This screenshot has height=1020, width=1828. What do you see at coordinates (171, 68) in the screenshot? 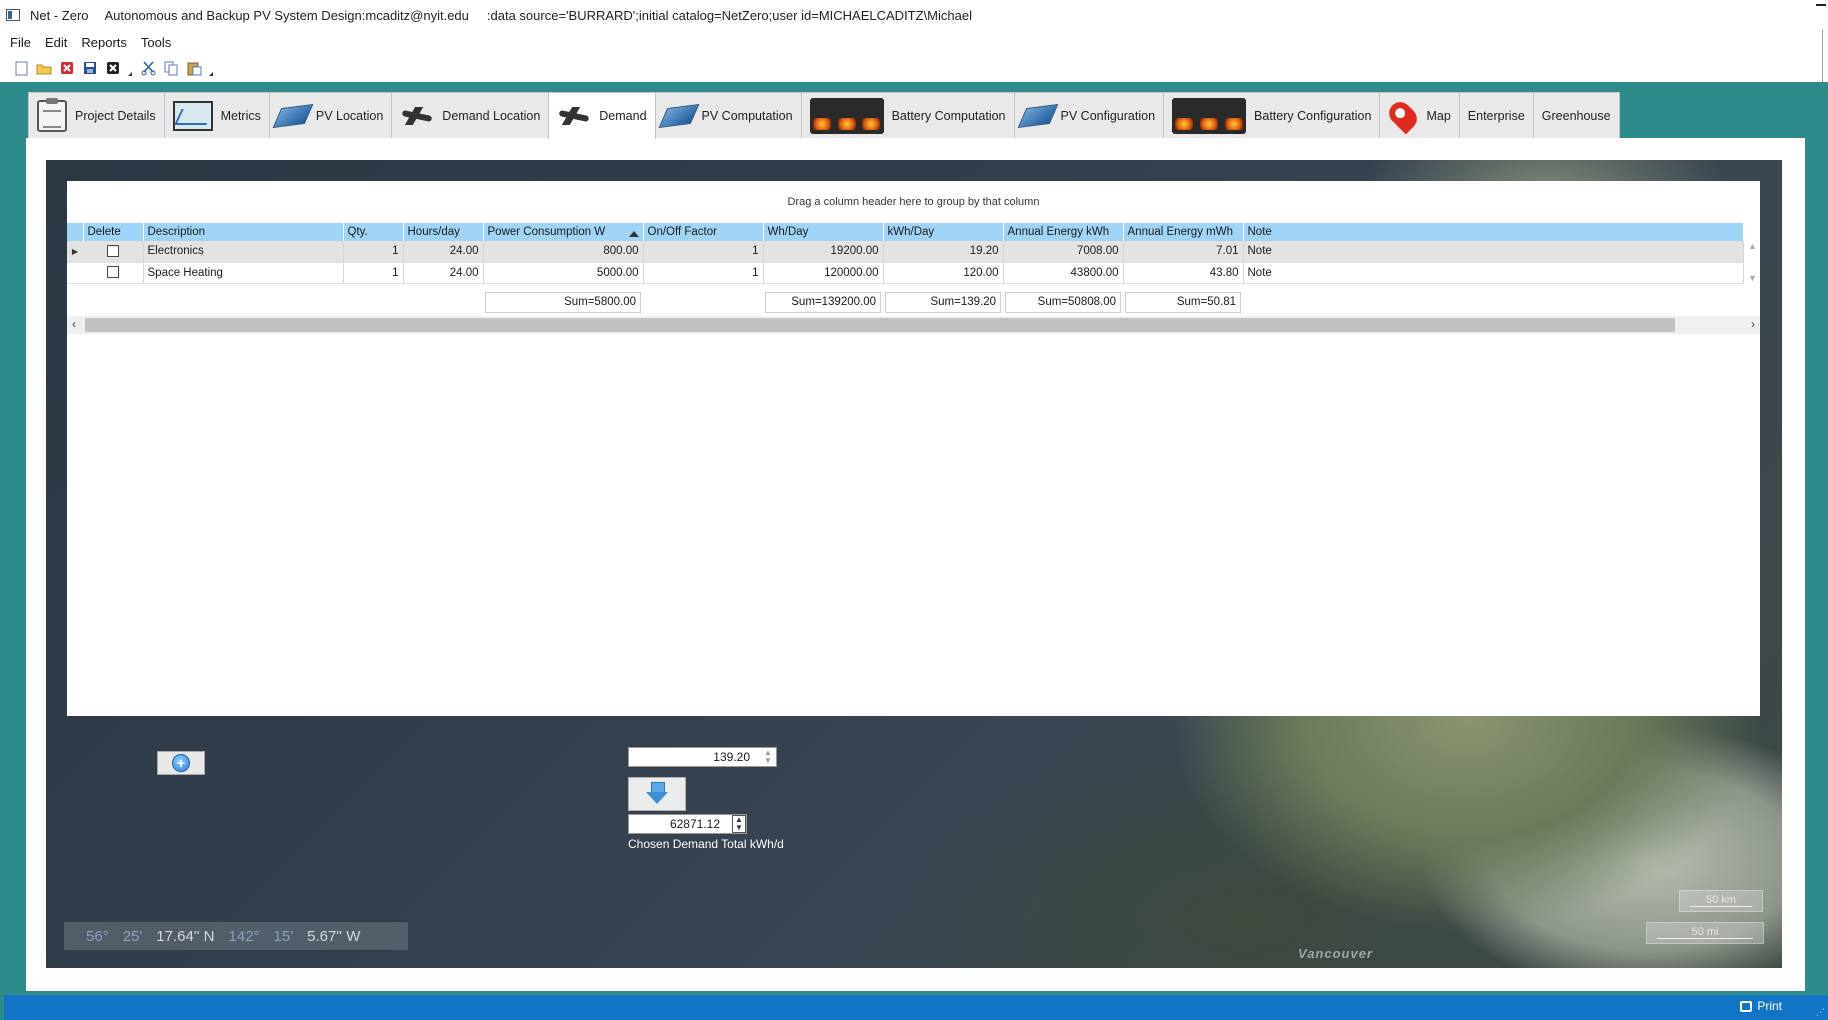
I see `copy-icon` at bounding box center [171, 68].